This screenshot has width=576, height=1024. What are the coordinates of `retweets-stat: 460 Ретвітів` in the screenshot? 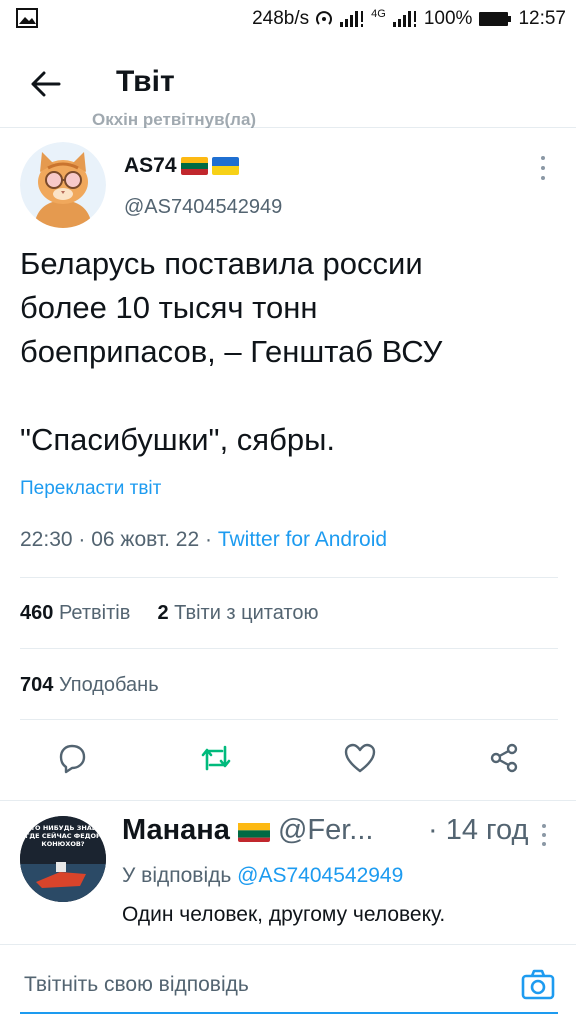 It's located at (75, 613).